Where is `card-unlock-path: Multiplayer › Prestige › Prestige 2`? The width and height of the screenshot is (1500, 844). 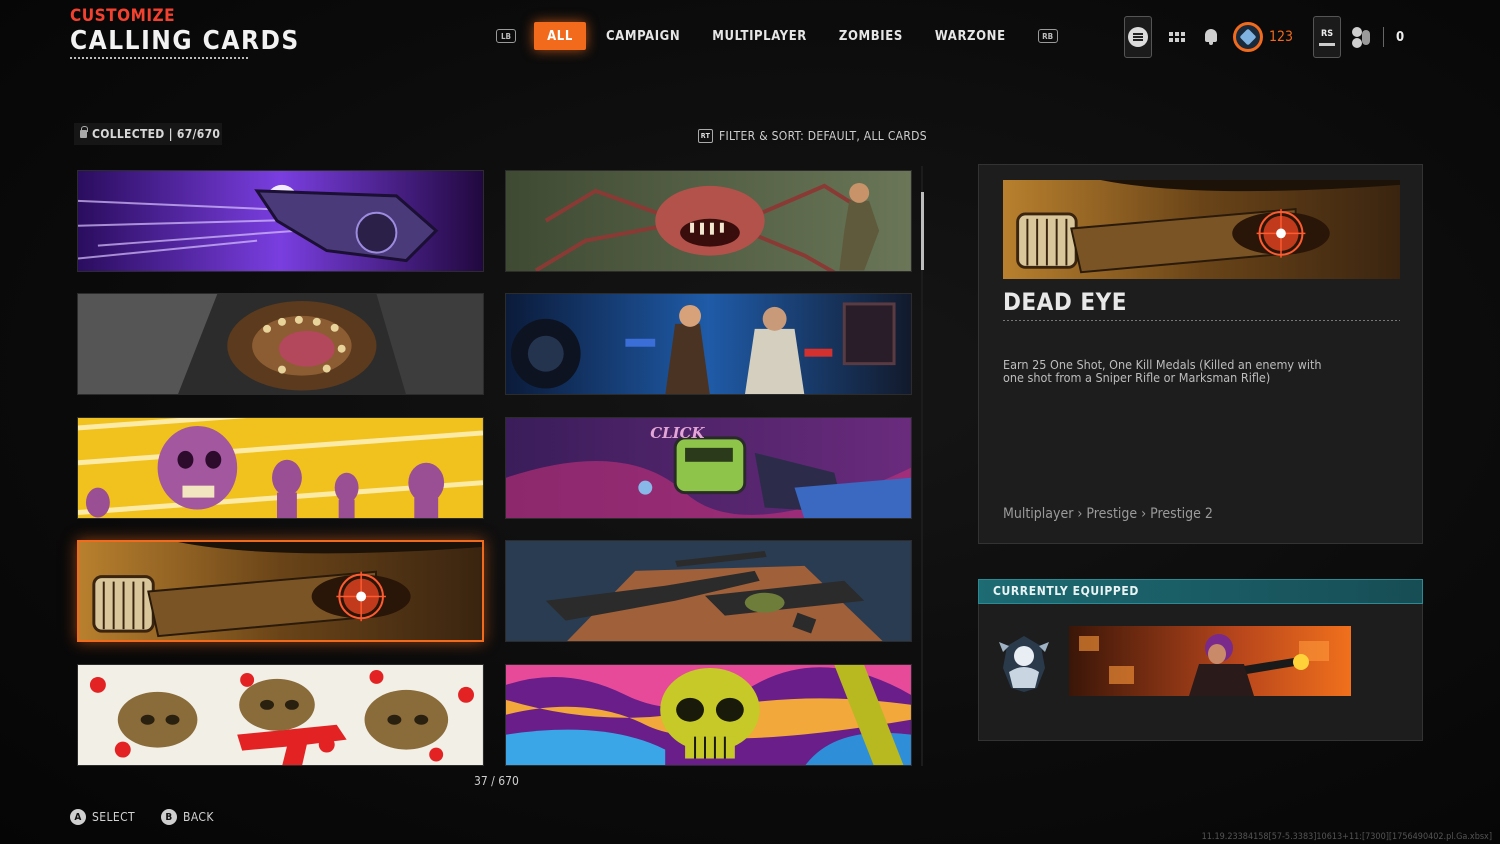
card-unlock-path: Multiplayer › Prestige › Prestige 2 is located at coordinates (1108, 514).